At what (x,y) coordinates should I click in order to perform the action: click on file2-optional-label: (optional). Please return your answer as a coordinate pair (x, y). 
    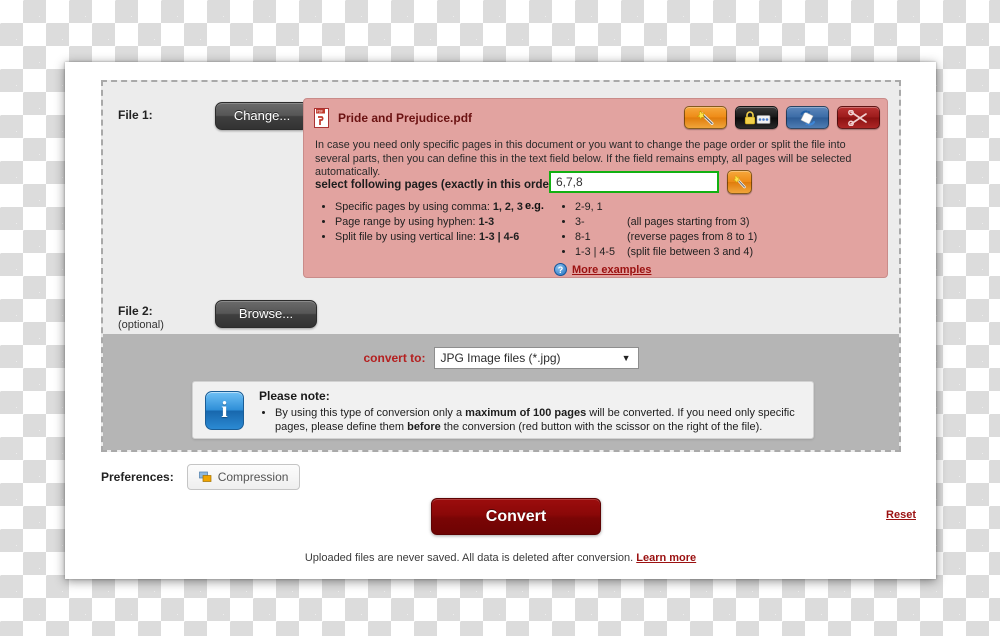
    Looking at the image, I should click on (141, 325).